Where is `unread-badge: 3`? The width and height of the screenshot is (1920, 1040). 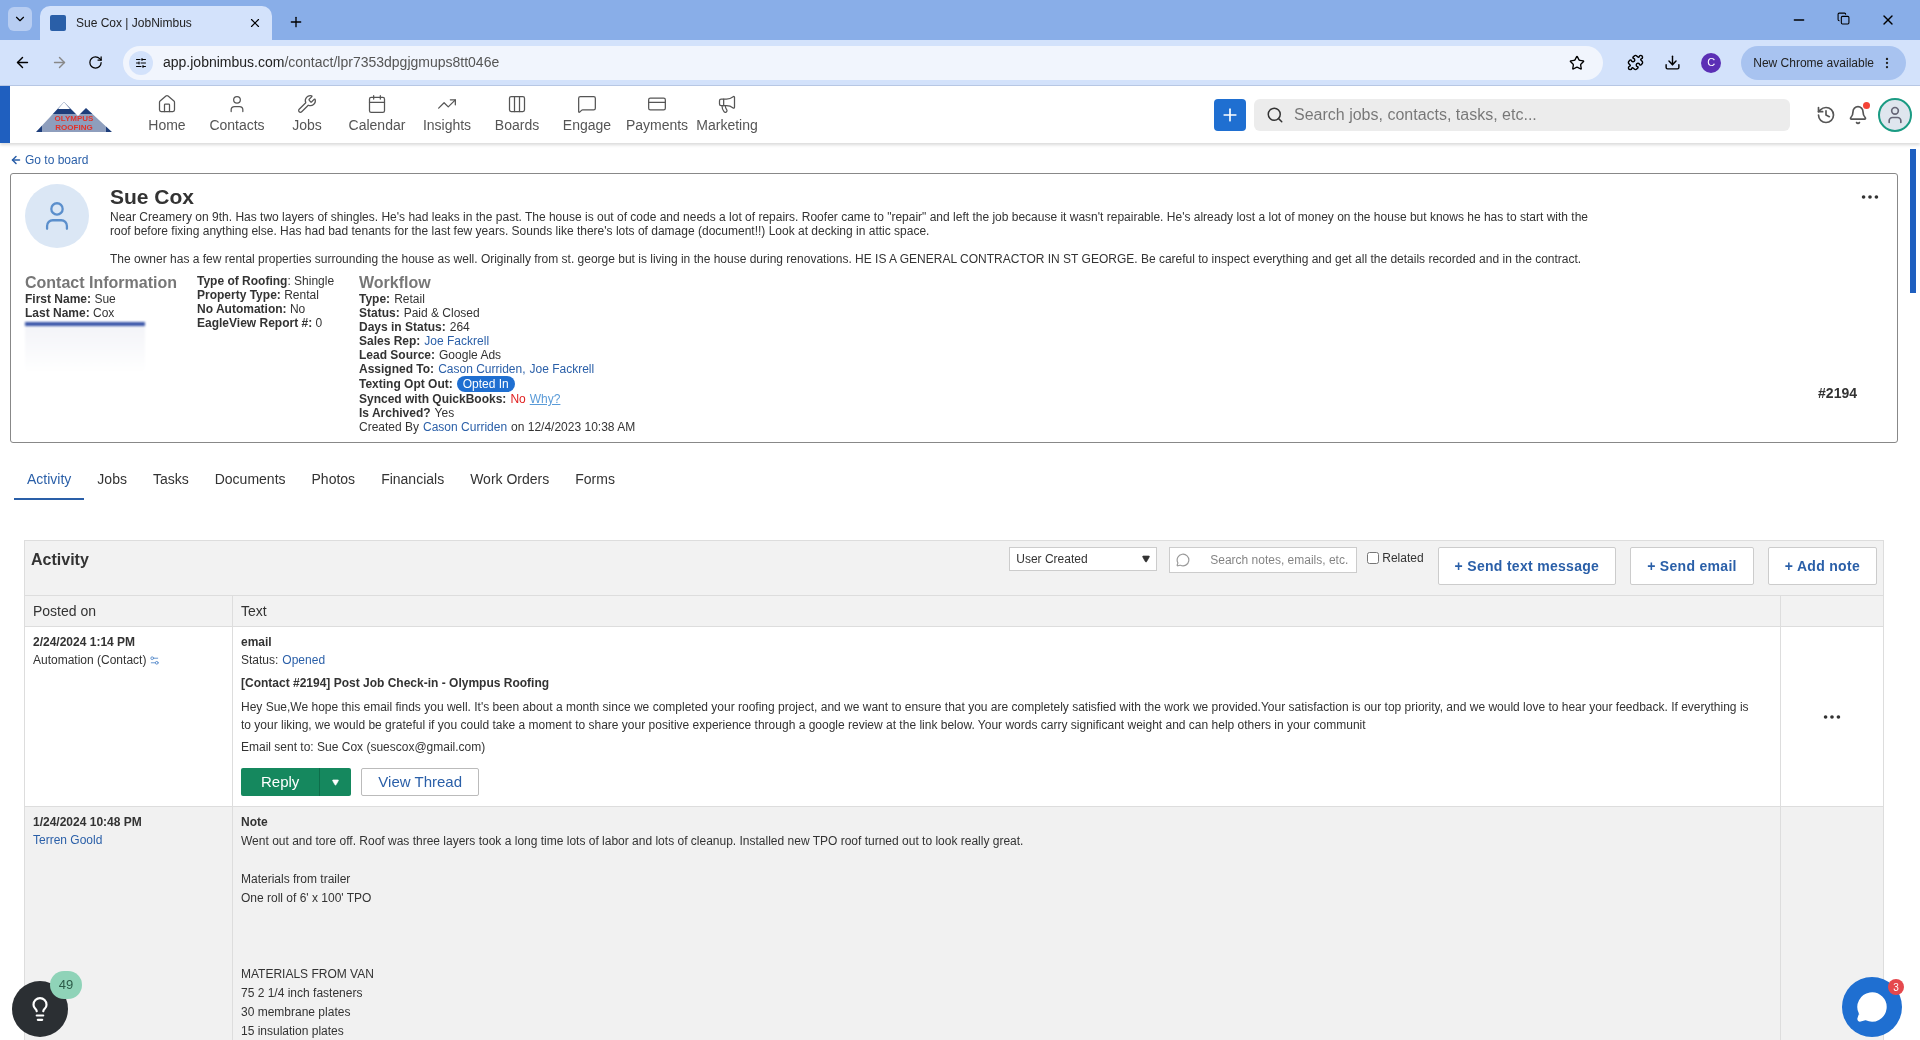 unread-badge: 3 is located at coordinates (1896, 987).